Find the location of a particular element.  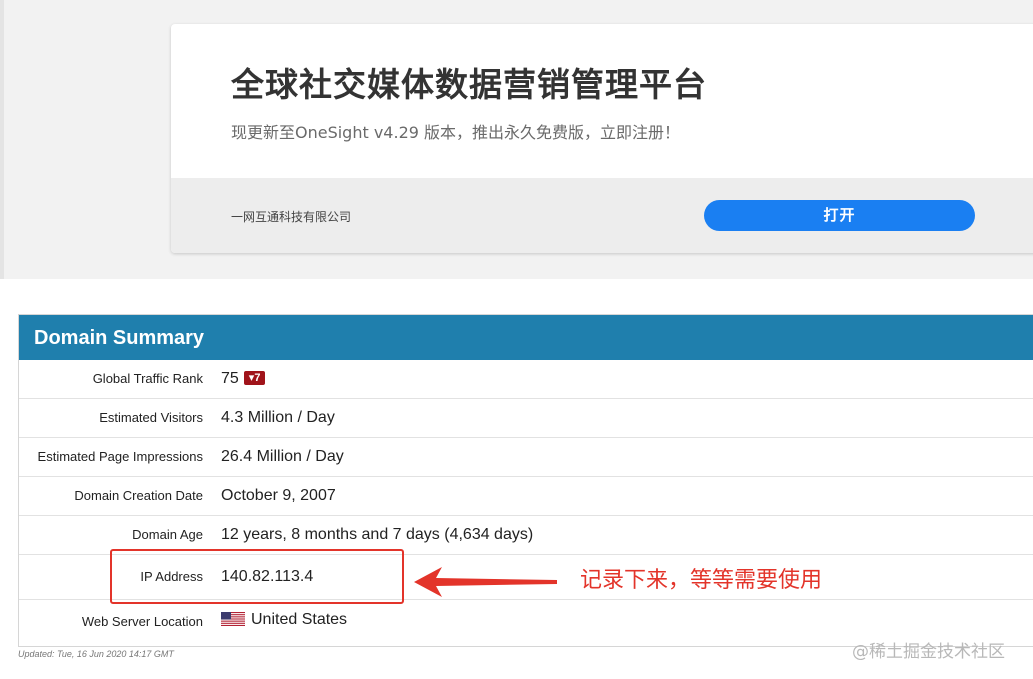

row-value: United States is located at coordinates (284, 620).